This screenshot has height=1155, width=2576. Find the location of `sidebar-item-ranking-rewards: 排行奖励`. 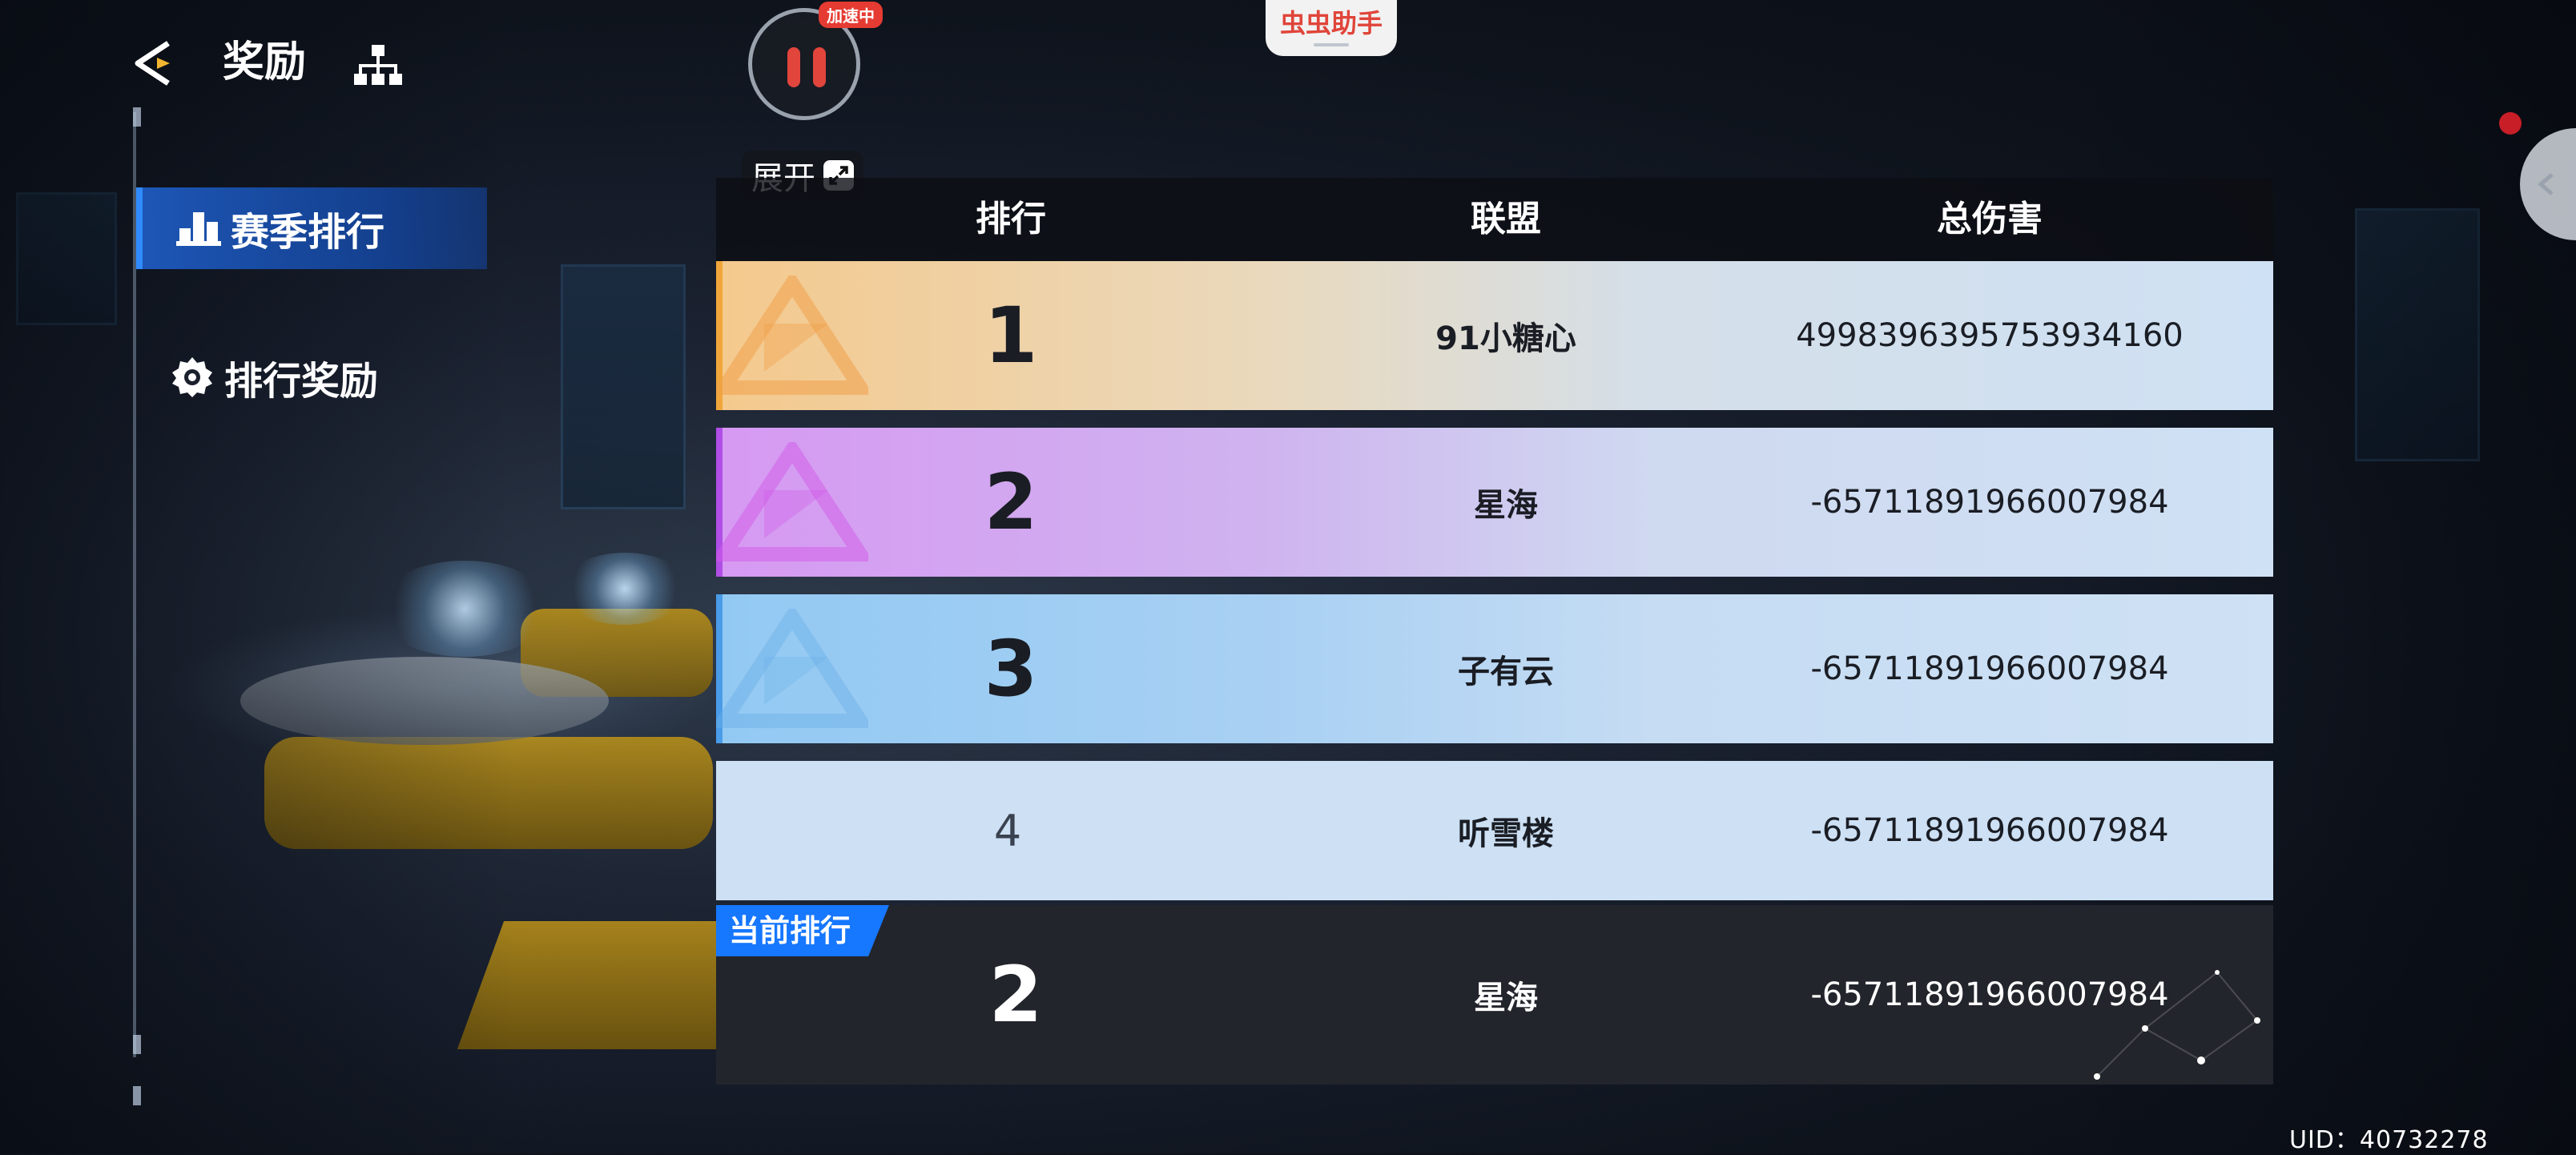

sidebar-item-ranking-rewards: 排行奖励 is located at coordinates (308, 377).